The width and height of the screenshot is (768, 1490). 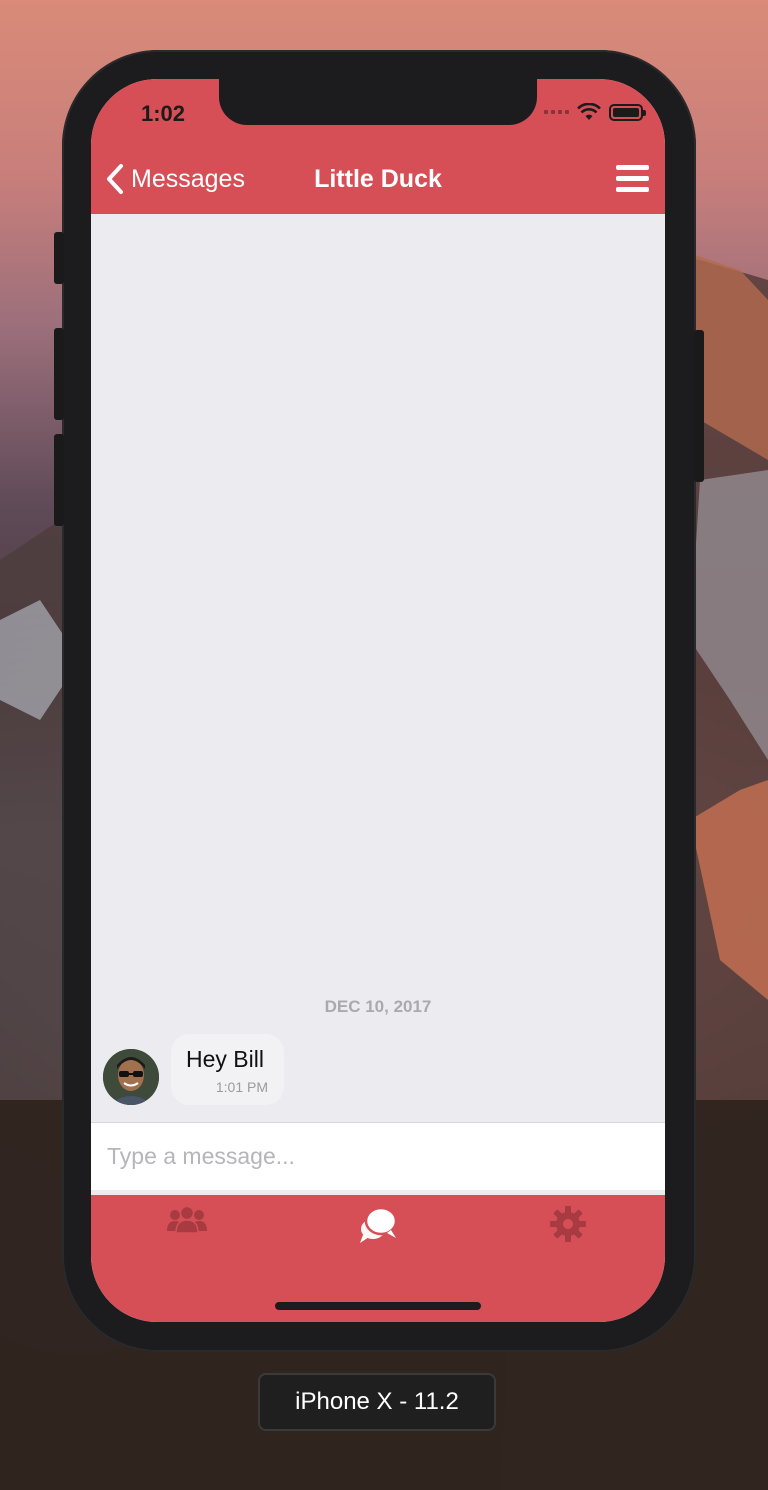 What do you see at coordinates (163, 113) in the screenshot?
I see `status-time: 1:02` at bounding box center [163, 113].